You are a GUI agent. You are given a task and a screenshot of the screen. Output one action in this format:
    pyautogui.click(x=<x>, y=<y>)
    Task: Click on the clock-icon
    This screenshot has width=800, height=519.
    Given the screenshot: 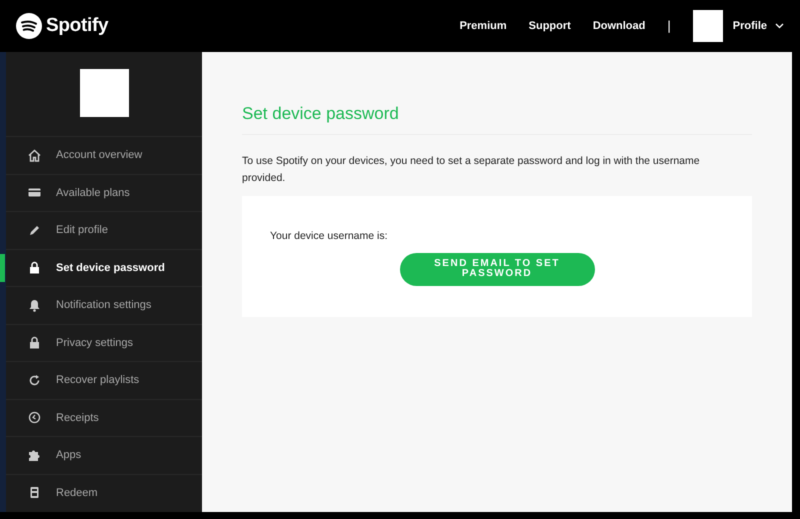 What is the action you would take?
    pyautogui.click(x=34, y=417)
    